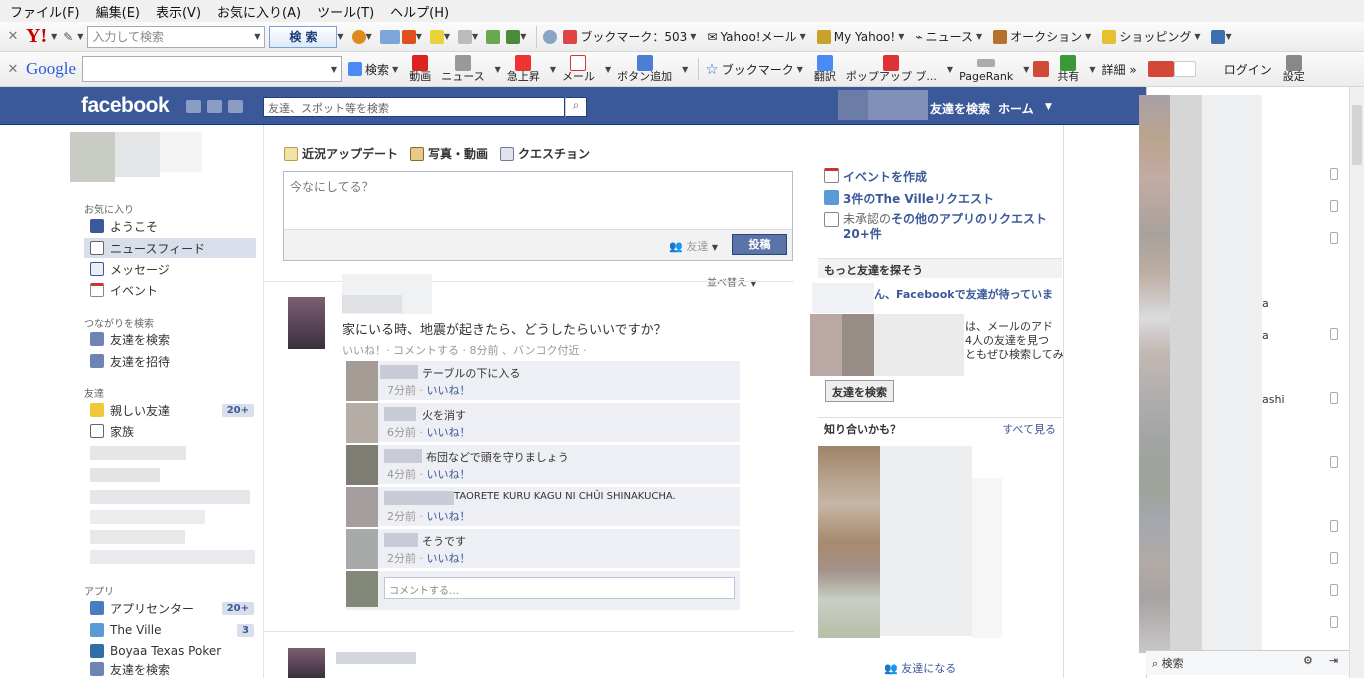 The image size is (1364, 678). I want to click on scrollbar-thumb, so click(1357, 135).